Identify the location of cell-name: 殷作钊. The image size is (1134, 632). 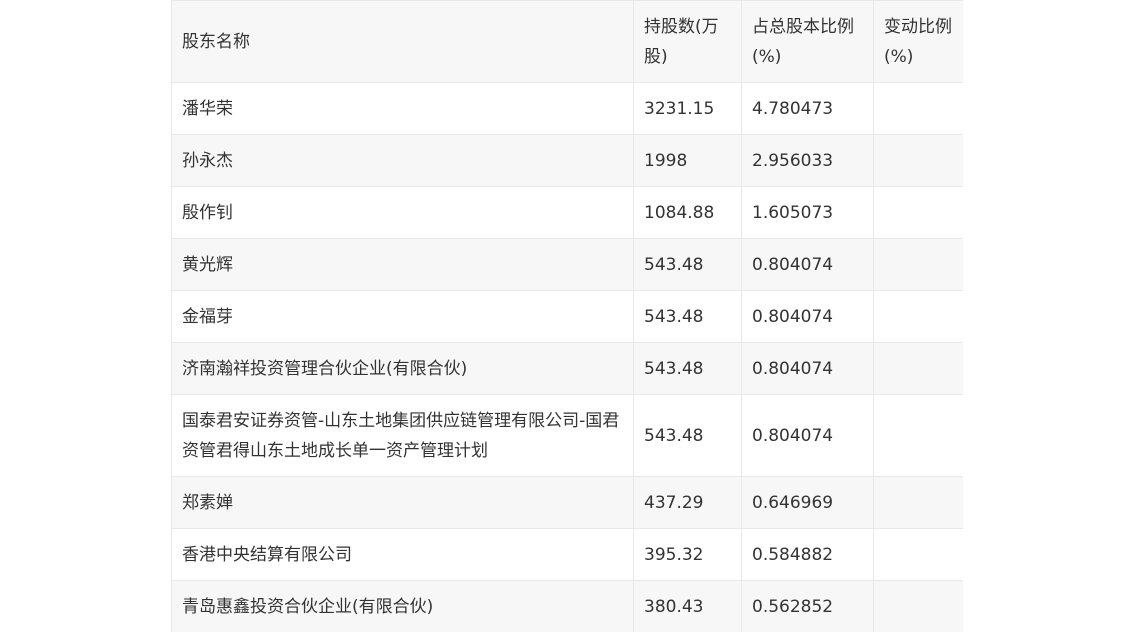
(402, 212).